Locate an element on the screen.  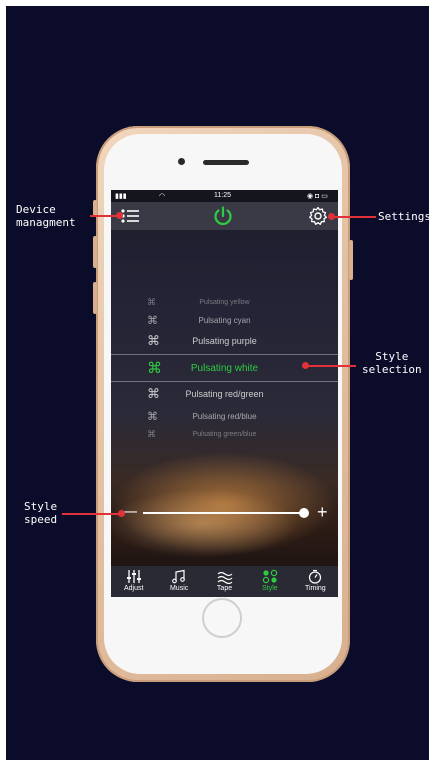
volume-up-button is located at coordinates (95, 252).